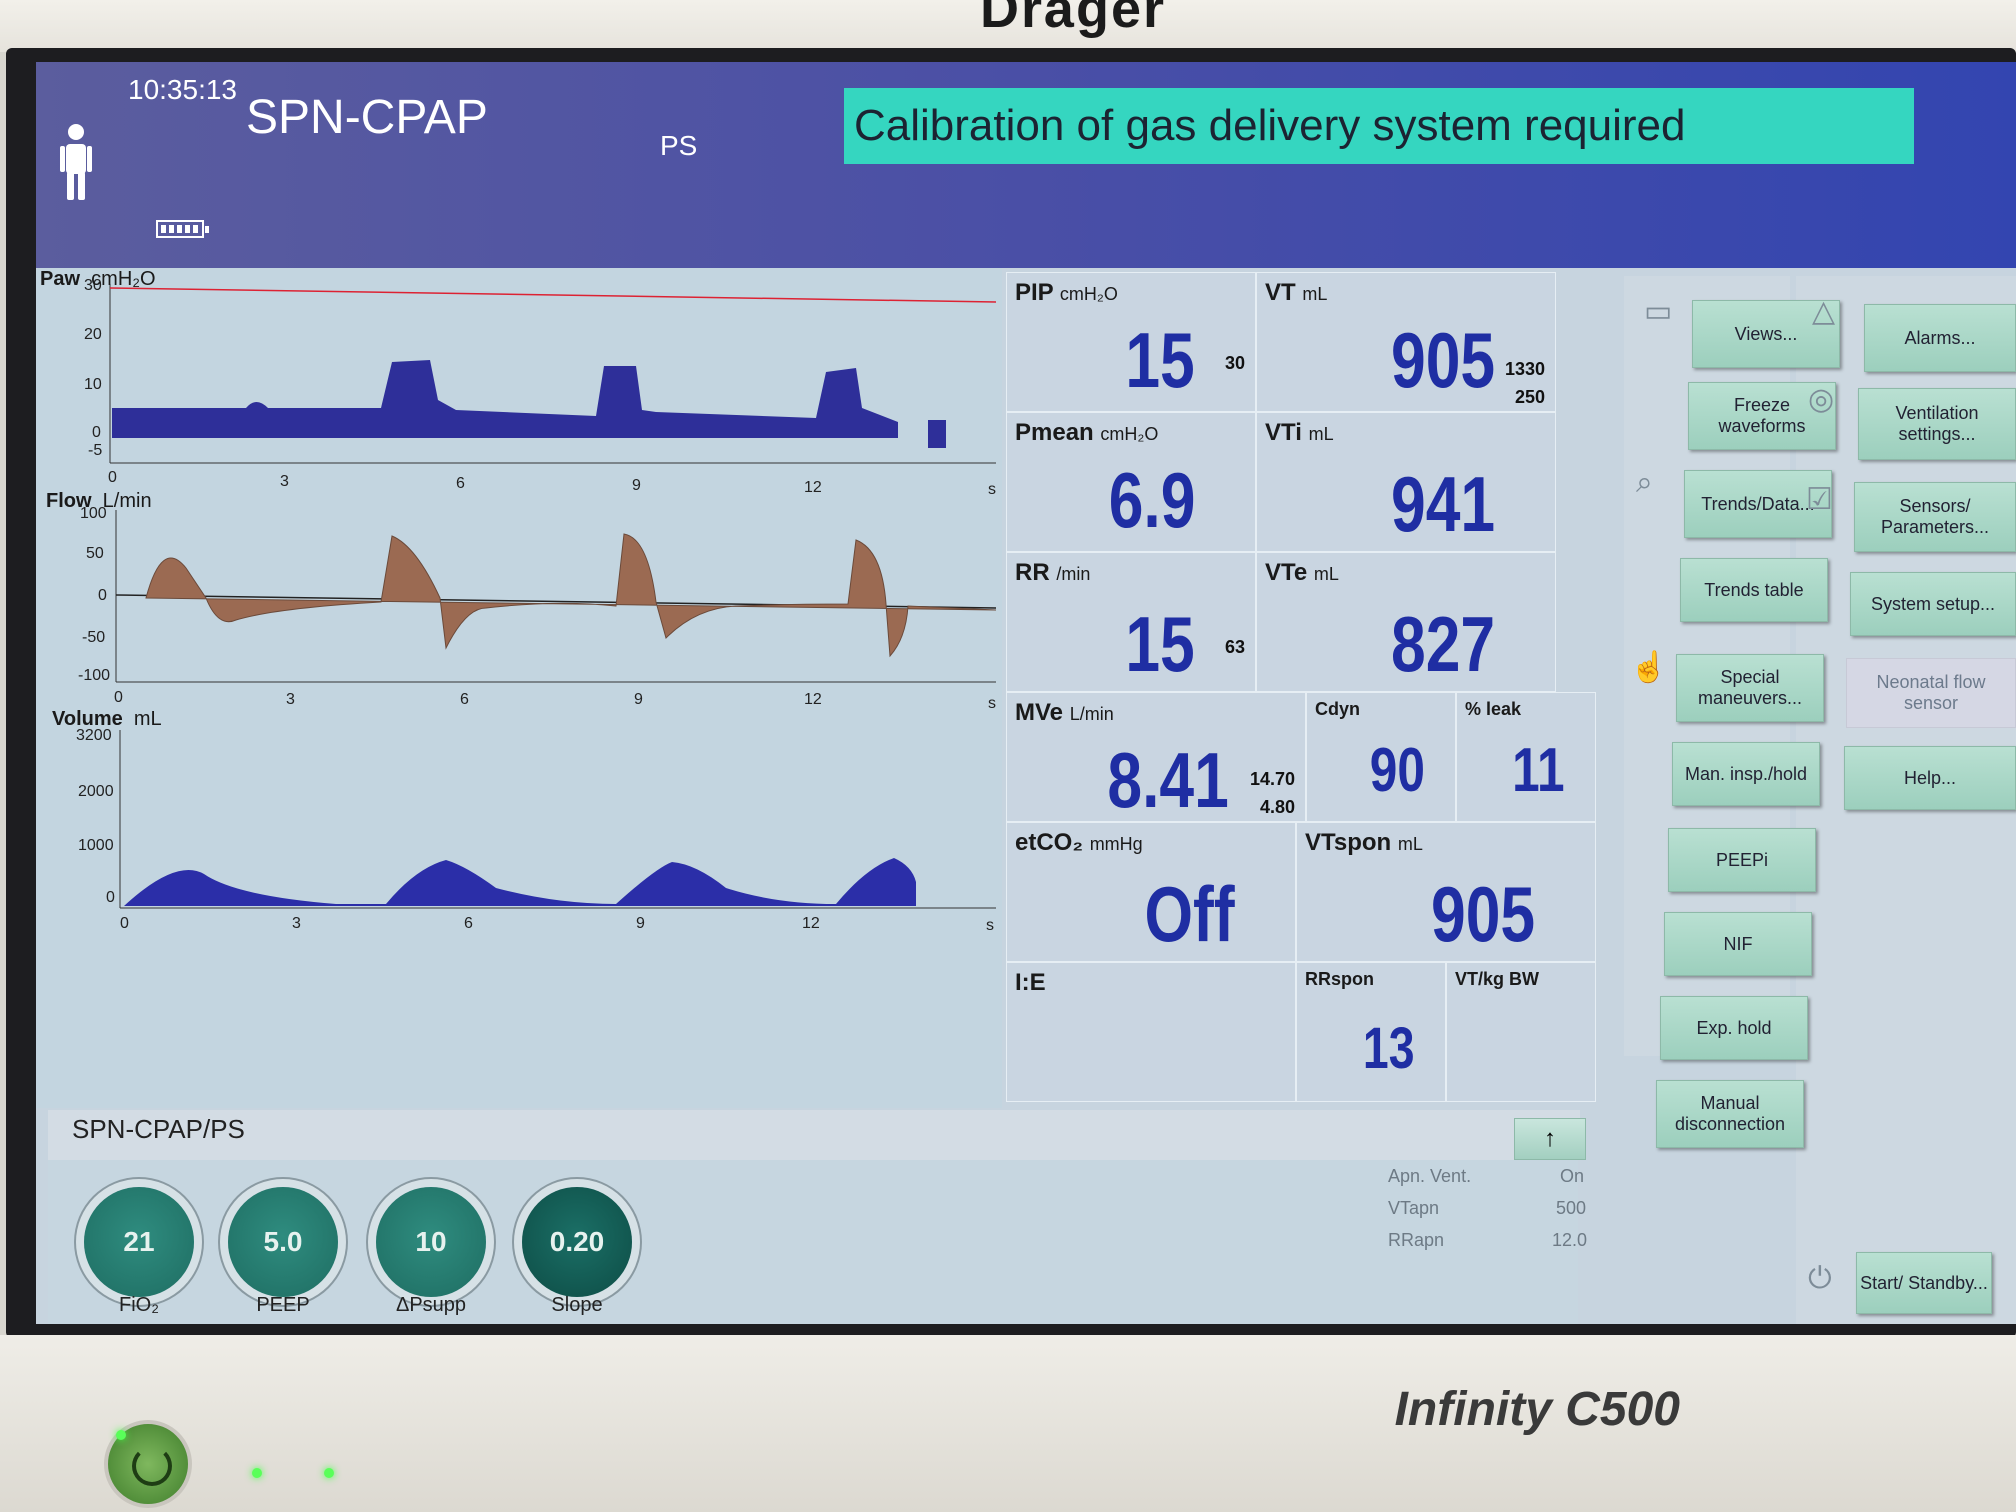  I want to click on vti-value: 941, so click(1442, 504).